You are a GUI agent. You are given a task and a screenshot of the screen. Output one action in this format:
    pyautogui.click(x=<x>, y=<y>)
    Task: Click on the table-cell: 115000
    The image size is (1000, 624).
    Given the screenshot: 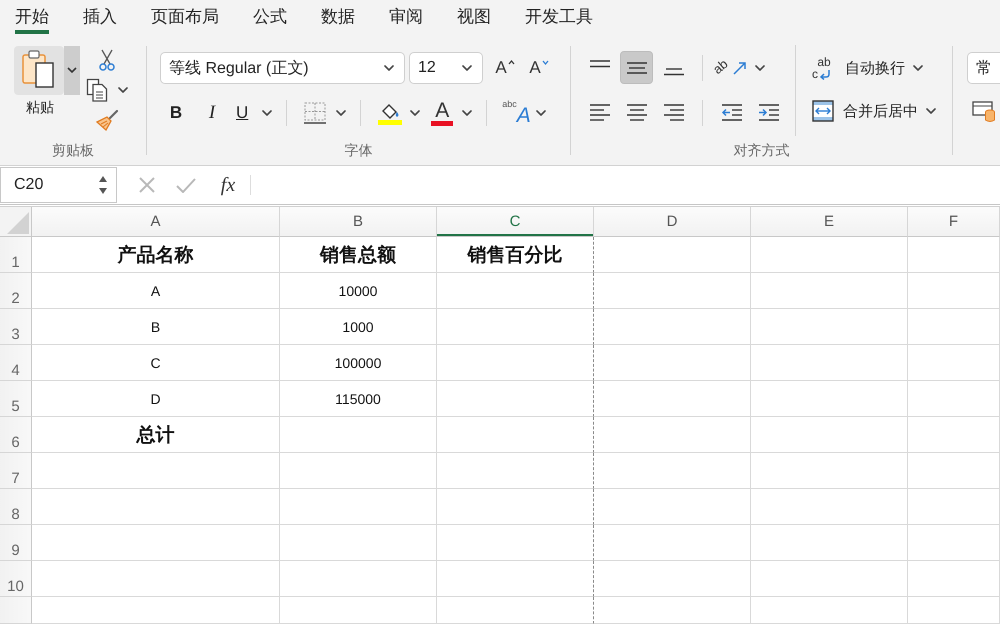 What is the action you would take?
    pyautogui.click(x=358, y=399)
    